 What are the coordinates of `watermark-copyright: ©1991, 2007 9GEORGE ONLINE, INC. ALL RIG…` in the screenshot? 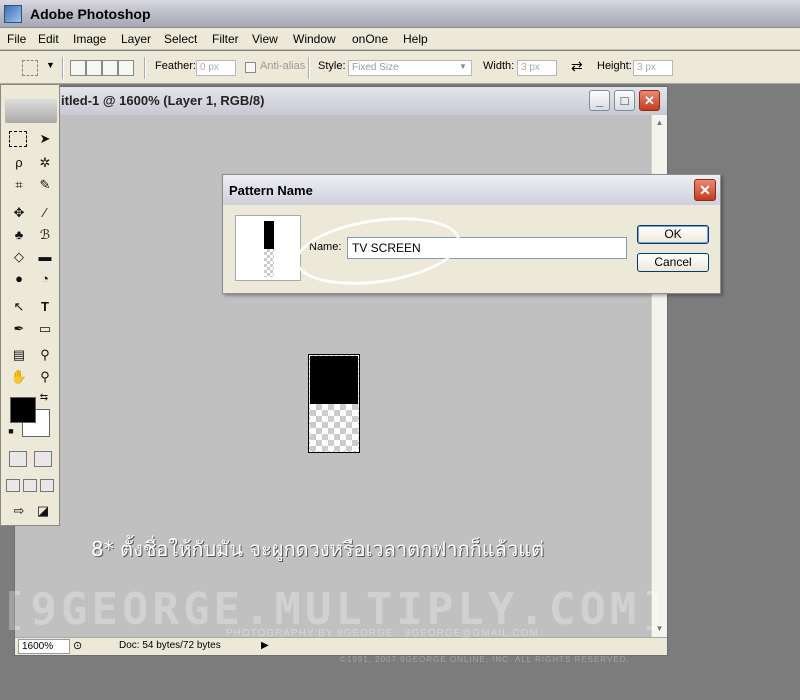 It's located at (485, 659).